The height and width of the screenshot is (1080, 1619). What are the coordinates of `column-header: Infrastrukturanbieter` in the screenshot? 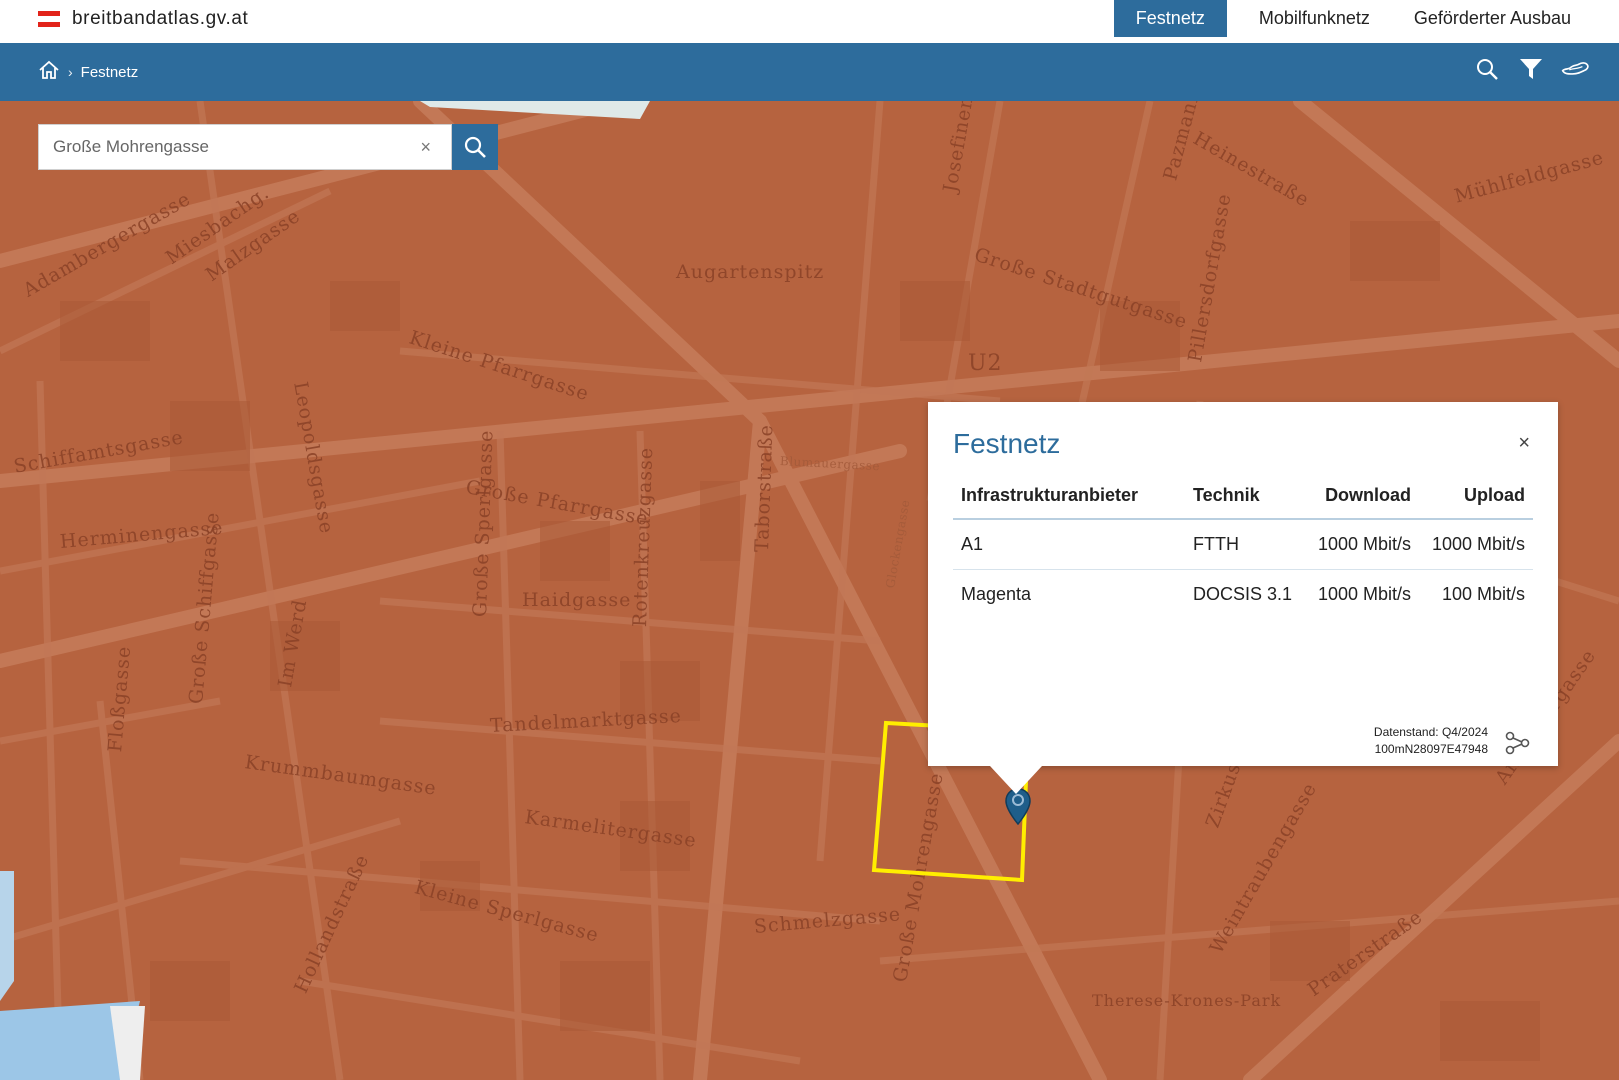 It's located at (1069, 499).